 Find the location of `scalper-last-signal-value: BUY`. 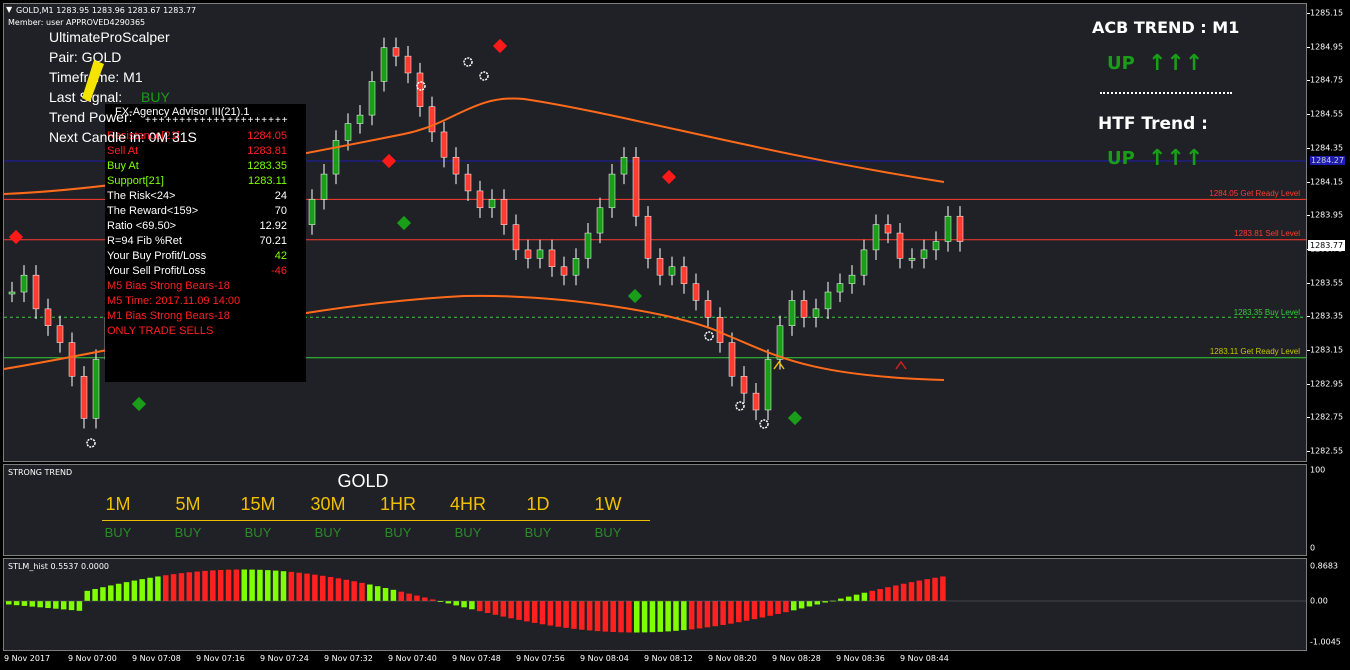

scalper-last-signal-value: BUY is located at coordinates (155, 97).